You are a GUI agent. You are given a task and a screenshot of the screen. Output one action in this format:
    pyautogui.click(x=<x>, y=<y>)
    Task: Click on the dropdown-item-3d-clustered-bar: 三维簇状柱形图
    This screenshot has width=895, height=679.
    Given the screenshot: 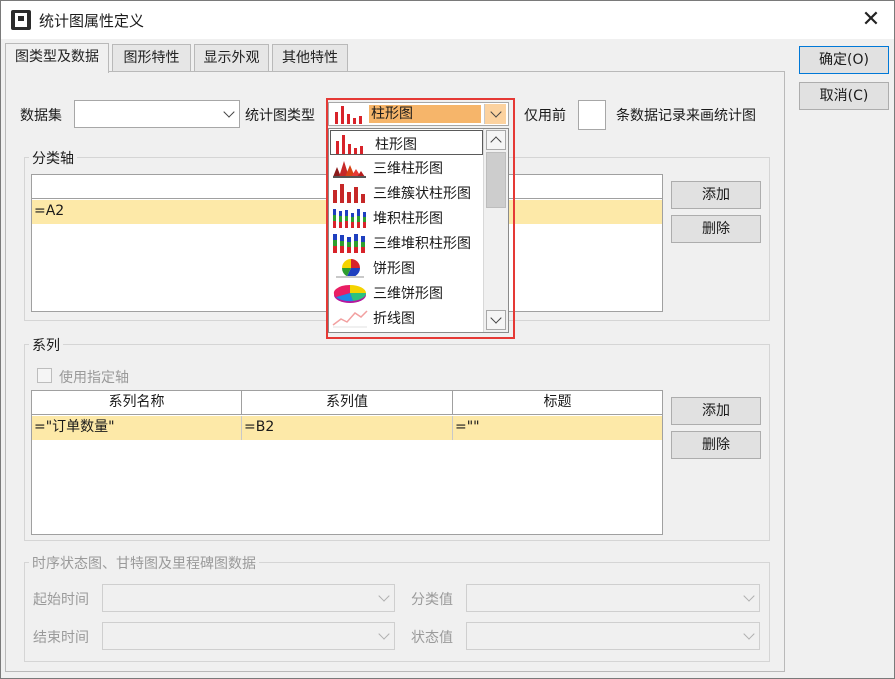 What is the action you would take?
    pyautogui.click(x=406, y=192)
    